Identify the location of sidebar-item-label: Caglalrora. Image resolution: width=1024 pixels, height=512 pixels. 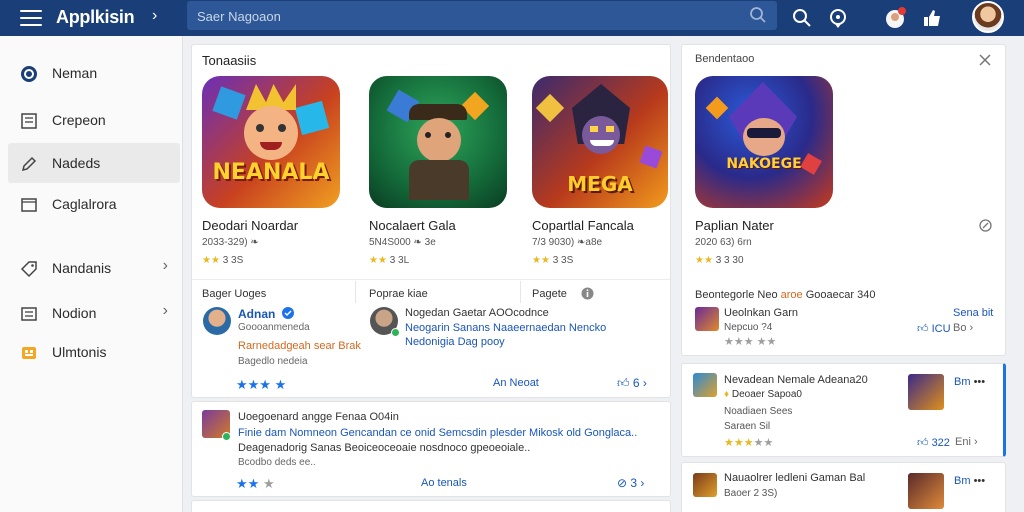
(84, 204).